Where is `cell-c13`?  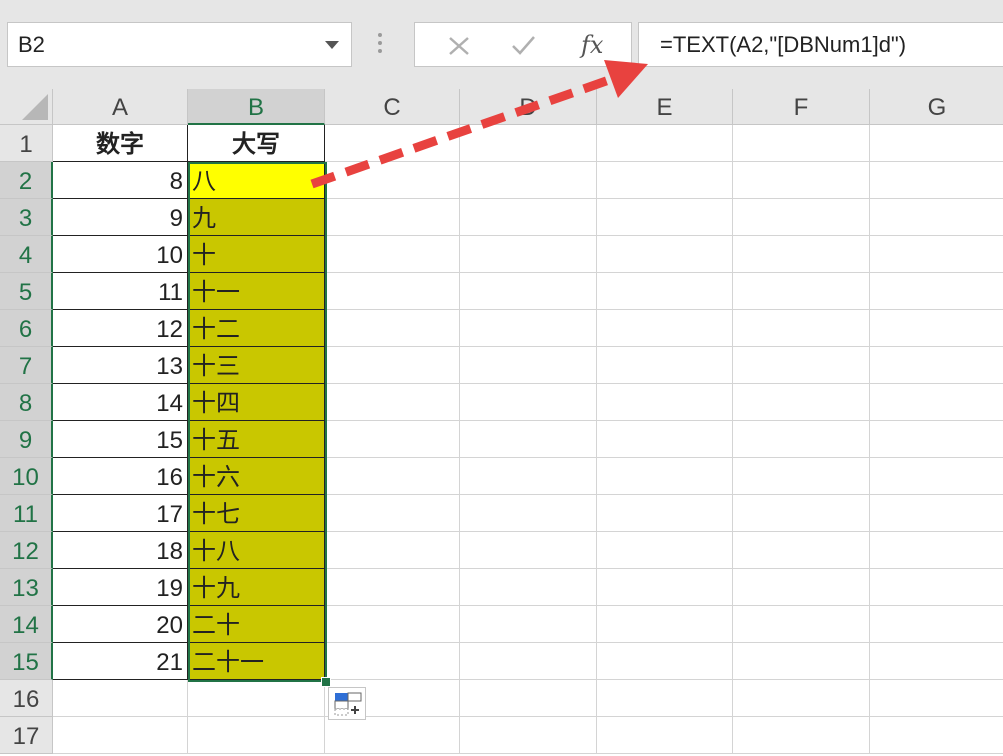 cell-c13 is located at coordinates (392, 587).